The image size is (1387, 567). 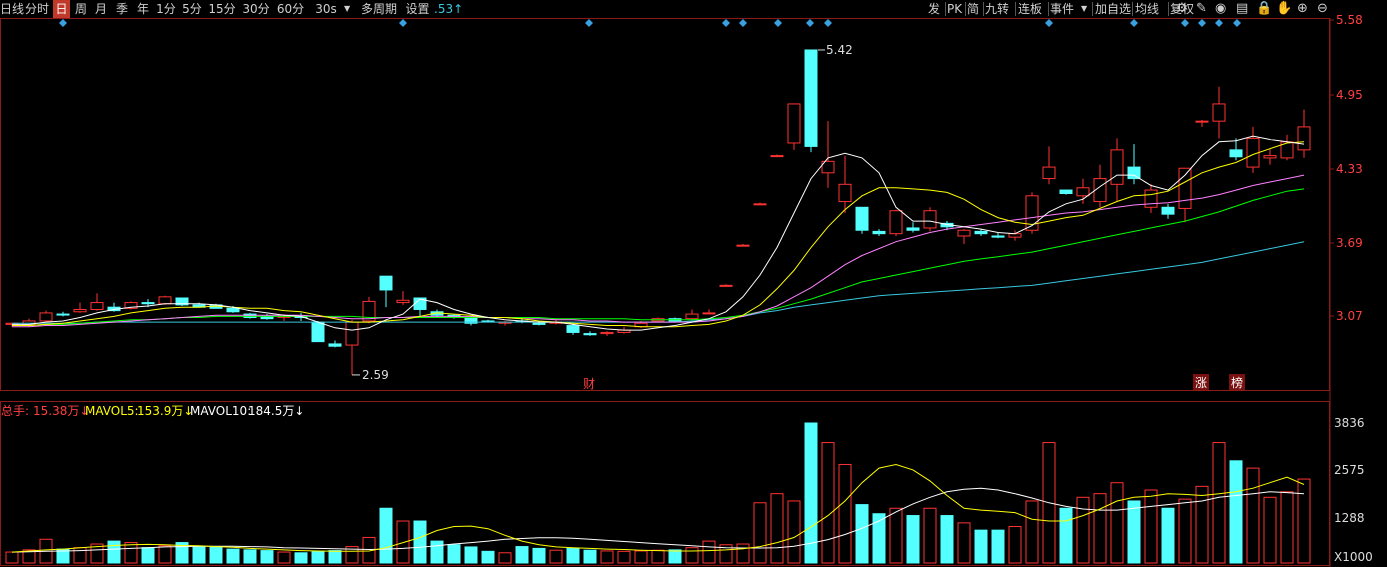 I want to click on finance-tag: 财, so click(x=589, y=384).